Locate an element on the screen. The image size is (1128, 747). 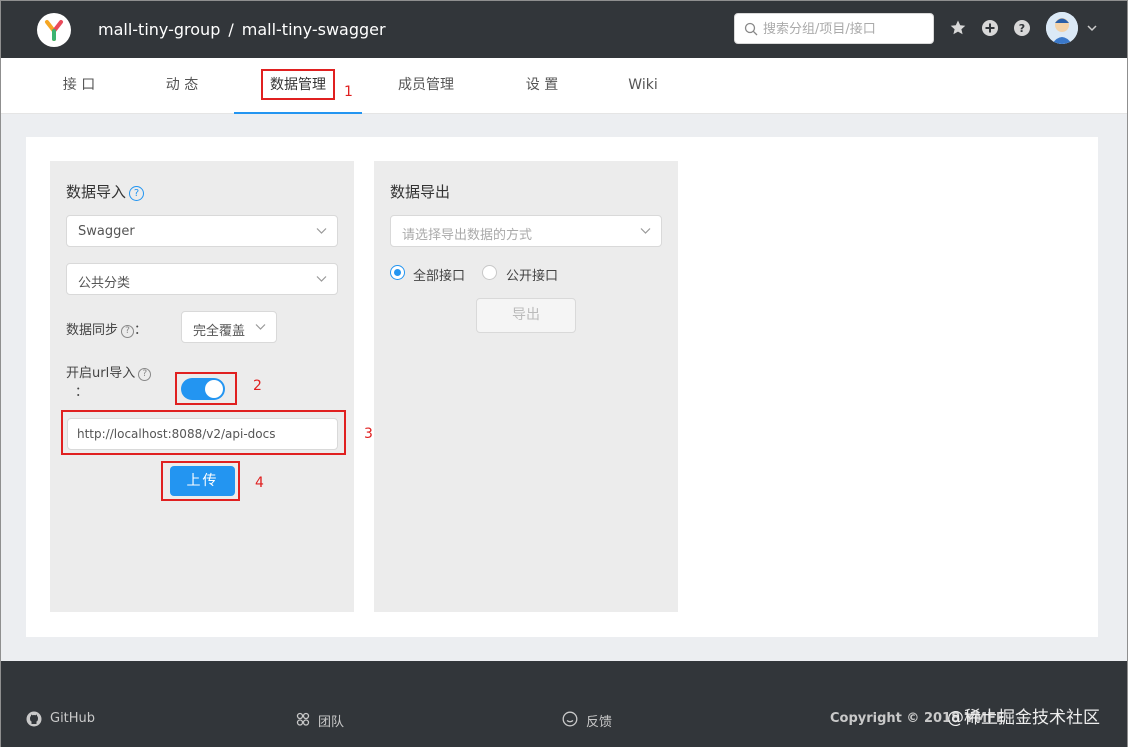
export-method-placeholder: 请选择导出数据的方式 is located at coordinates (467, 235).